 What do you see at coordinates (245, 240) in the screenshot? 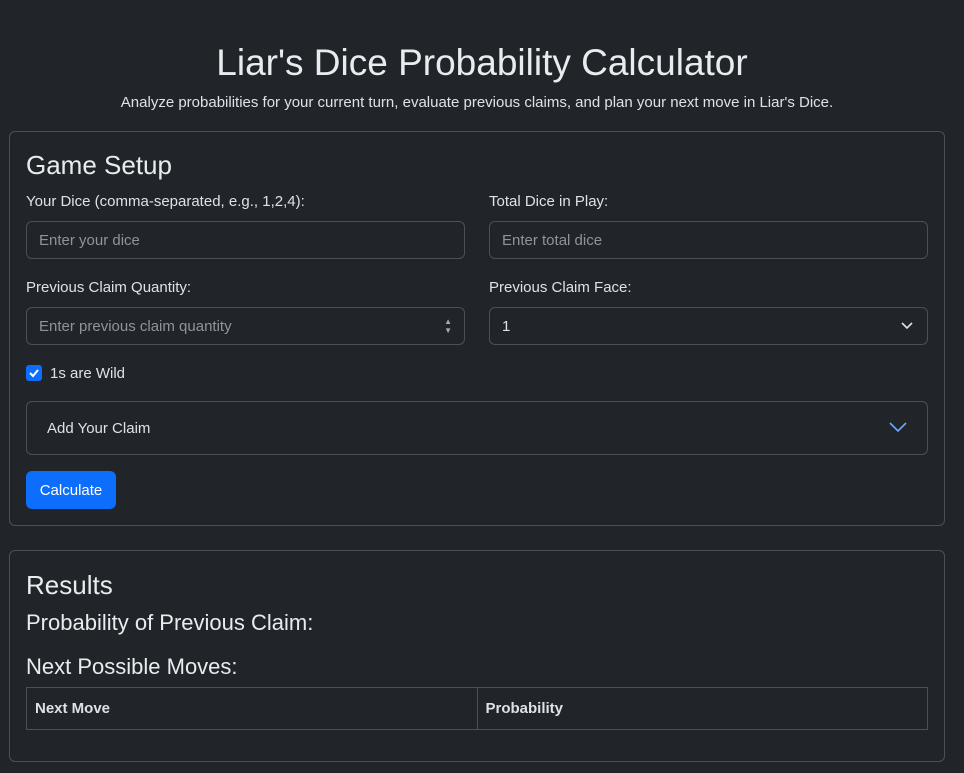
I see `your-dice-input: Enter your dice` at bounding box center [245, 240].